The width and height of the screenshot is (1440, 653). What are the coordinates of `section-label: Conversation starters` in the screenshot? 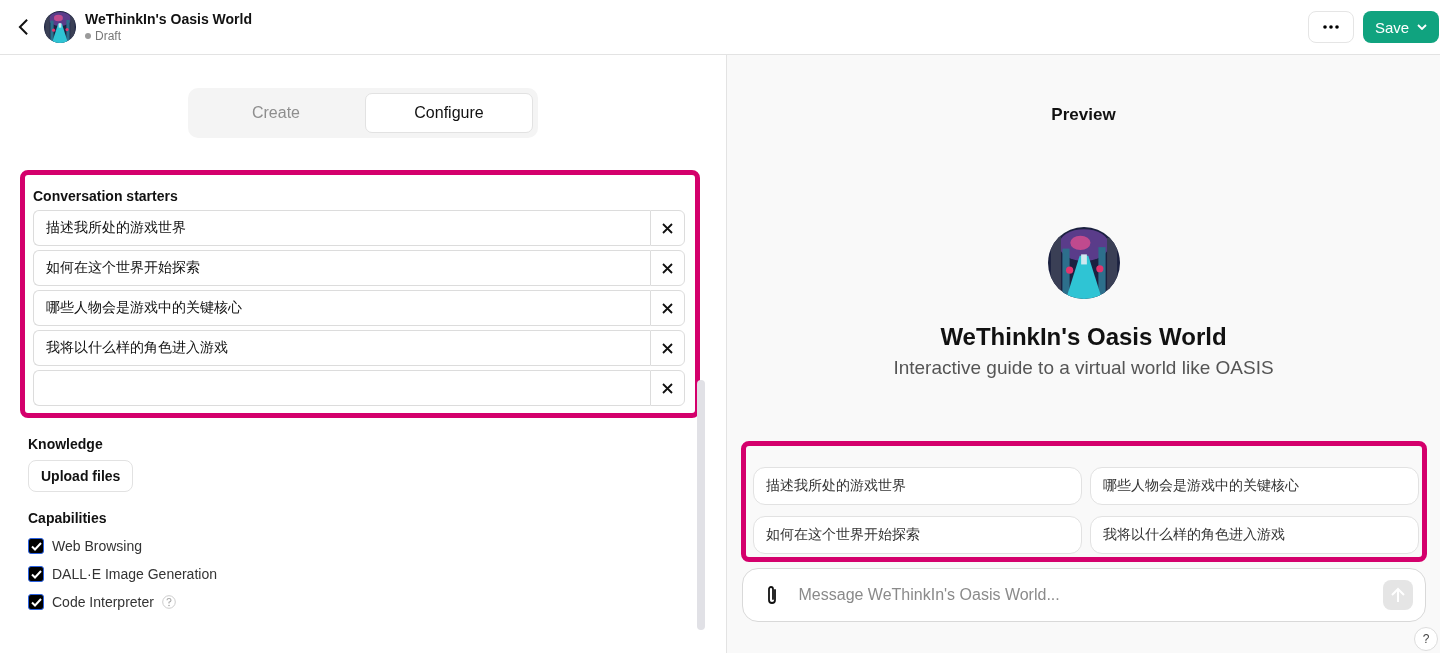 It's located at (106, 196).